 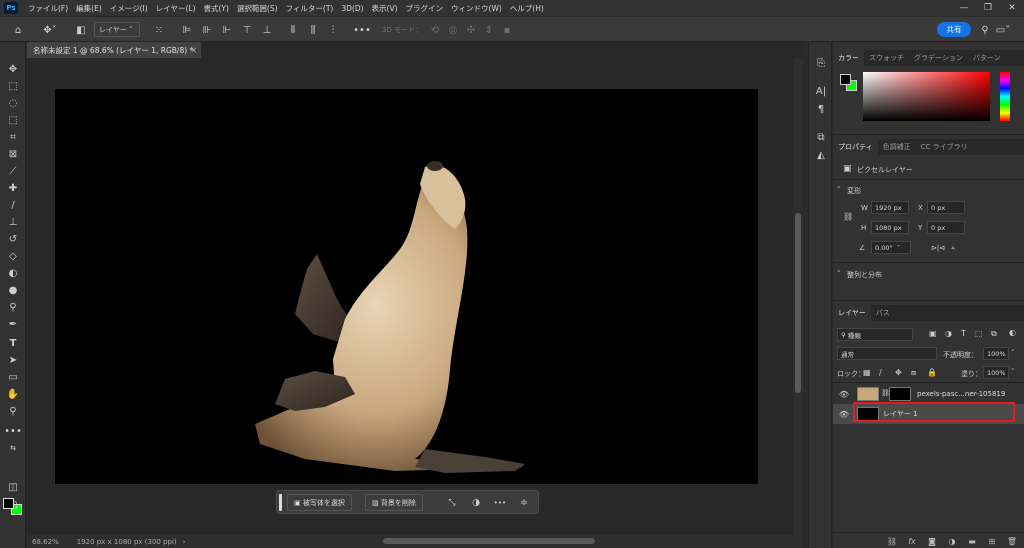 I want to click on tab-properties: プロパティ, so click(x=855, y=147).